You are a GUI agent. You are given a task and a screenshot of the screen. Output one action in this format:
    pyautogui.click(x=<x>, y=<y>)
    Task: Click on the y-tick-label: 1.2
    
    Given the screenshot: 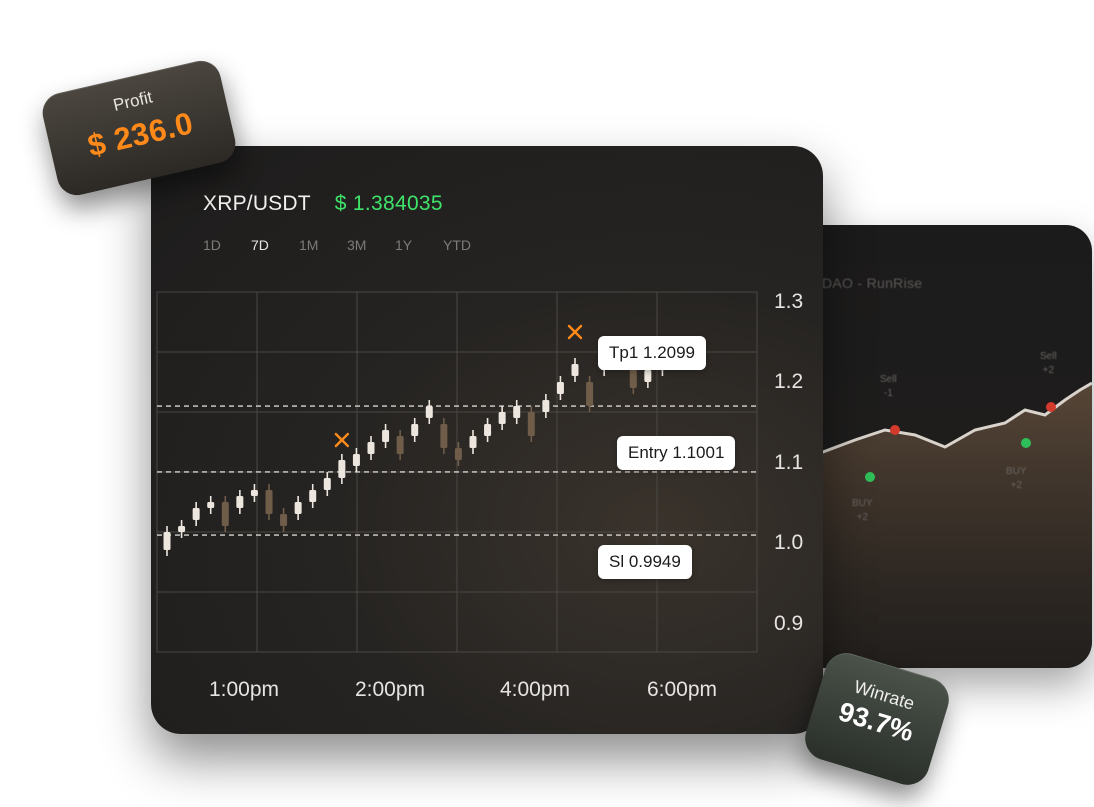 What is the action you would take?
    pyautogui.click(x=789, y=381)
    